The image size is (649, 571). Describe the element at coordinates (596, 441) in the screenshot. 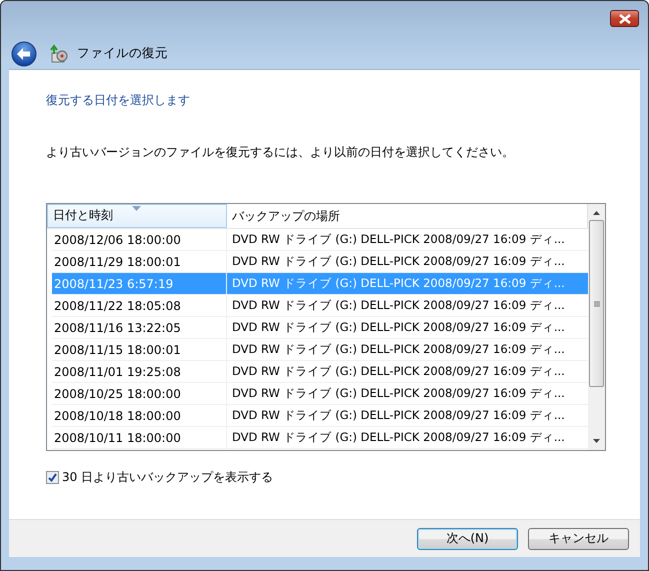

I see `scroll-down-icon` at that location.